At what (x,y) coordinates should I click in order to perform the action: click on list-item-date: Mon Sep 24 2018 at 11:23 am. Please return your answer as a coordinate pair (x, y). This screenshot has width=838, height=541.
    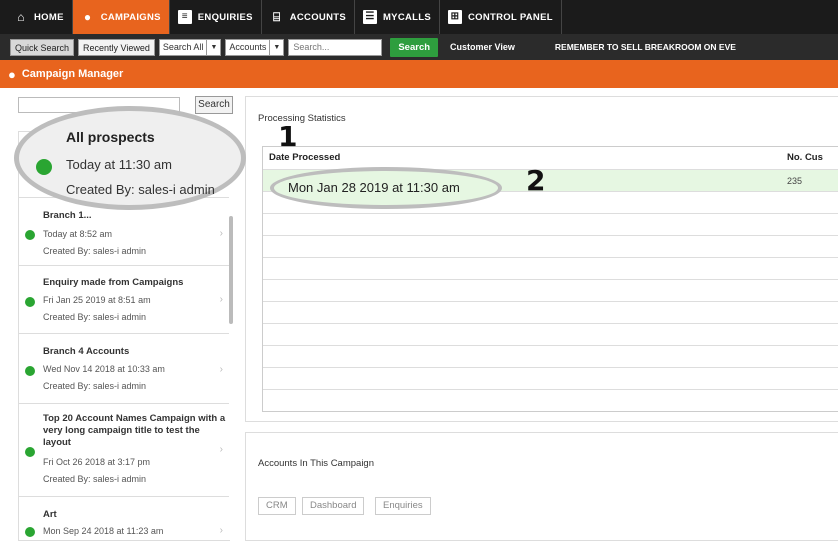
    Looking at the image, I should click on (103, 531).